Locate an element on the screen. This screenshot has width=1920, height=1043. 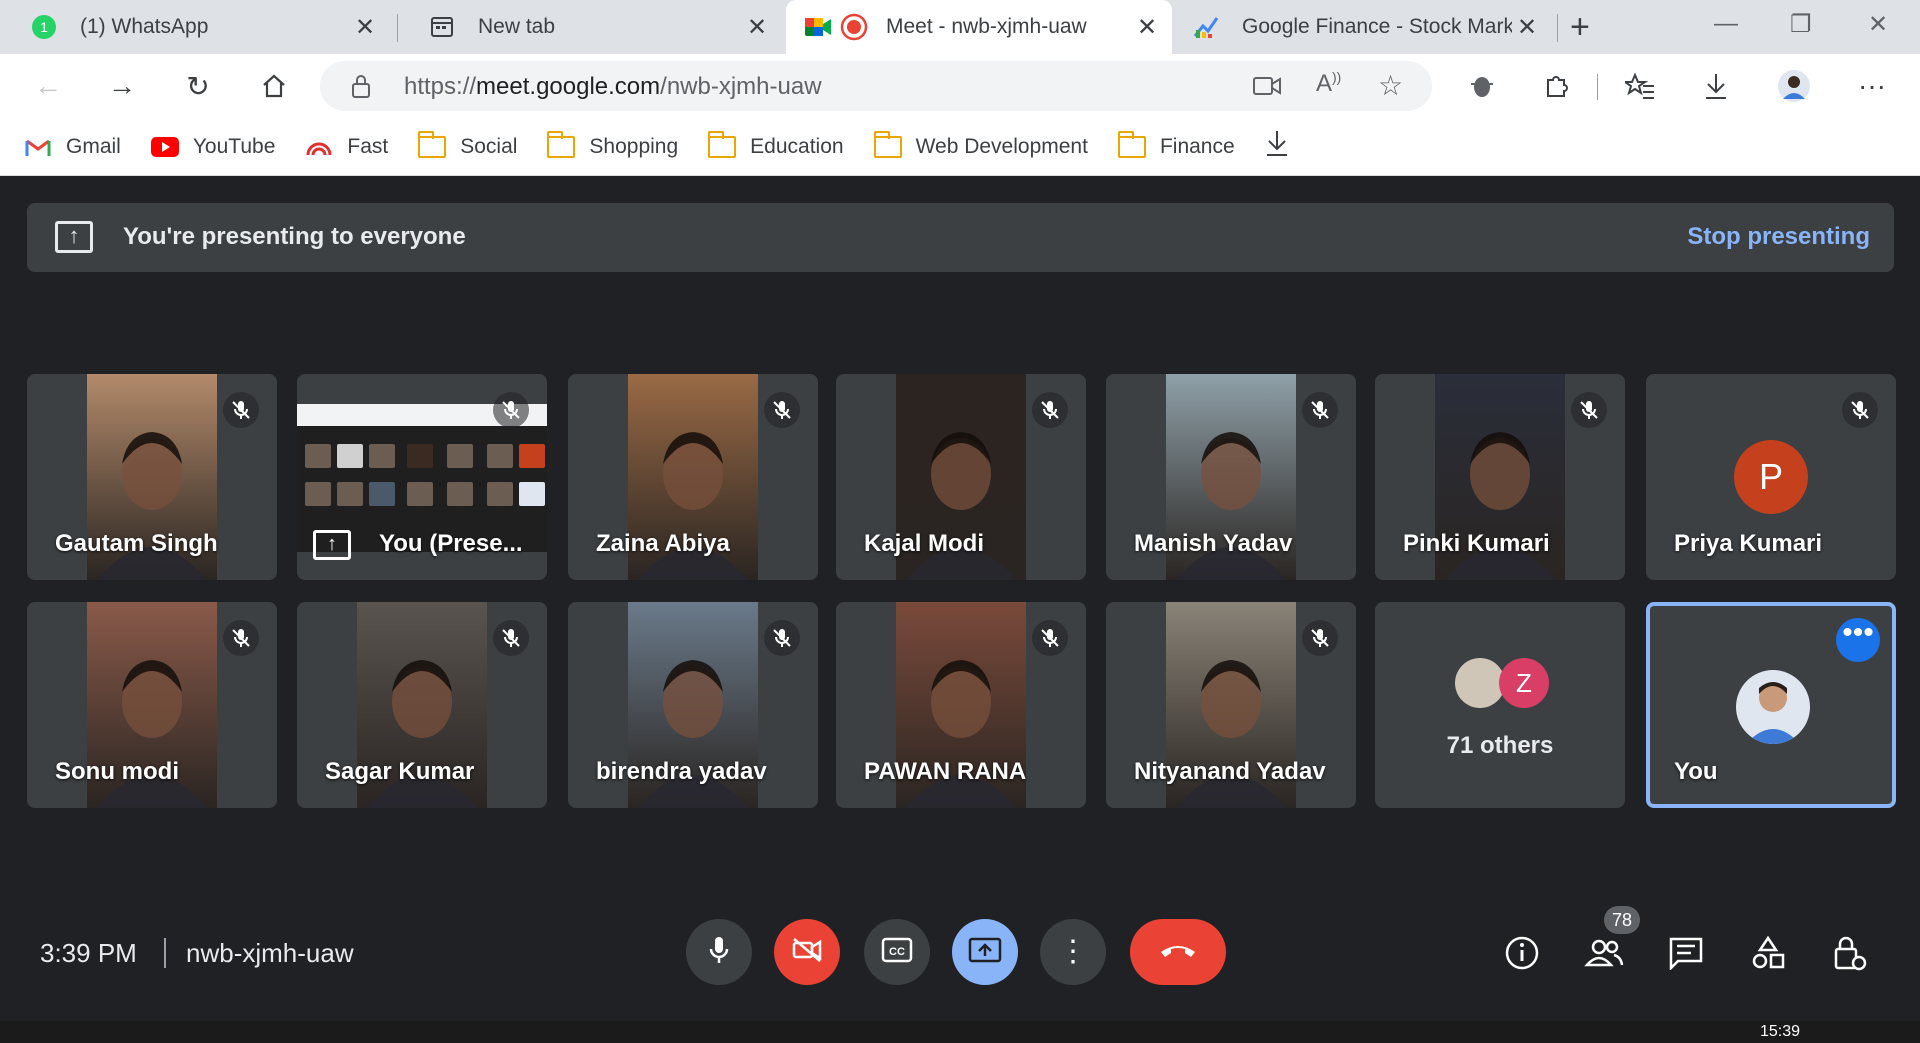
camera-icon is located at coordinates (1267, 88).